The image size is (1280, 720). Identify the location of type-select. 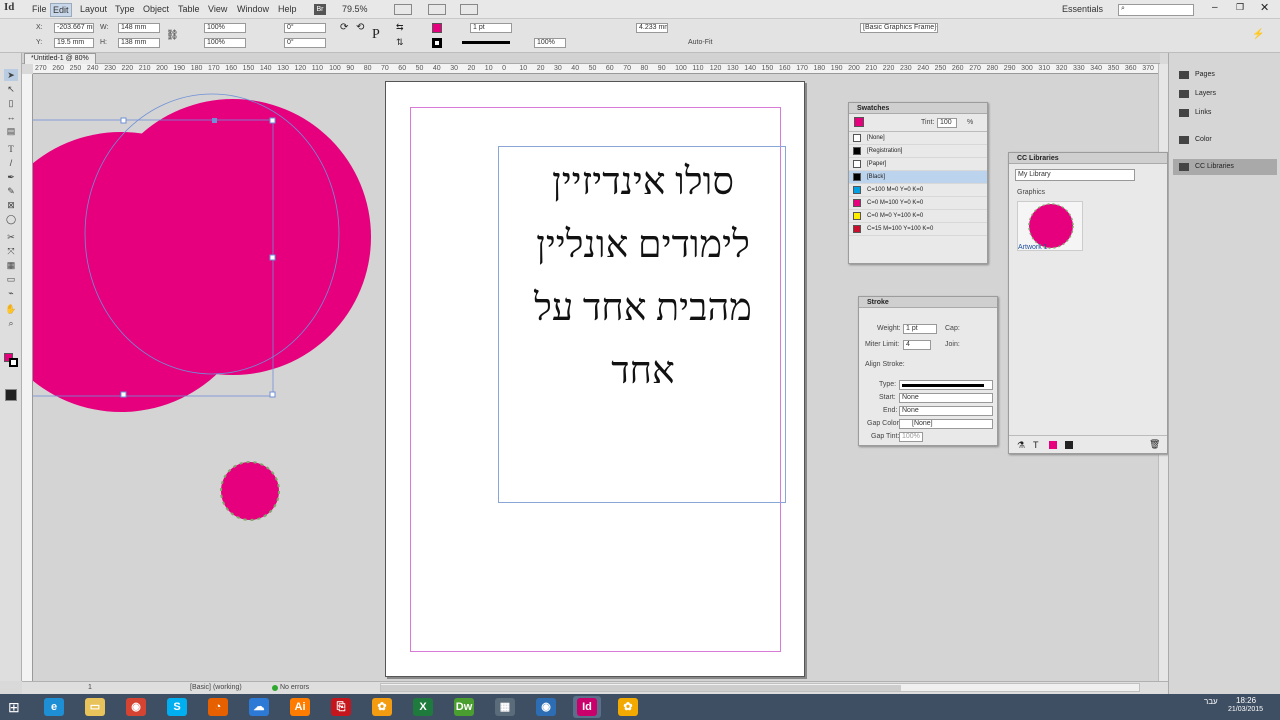
(946, 385).